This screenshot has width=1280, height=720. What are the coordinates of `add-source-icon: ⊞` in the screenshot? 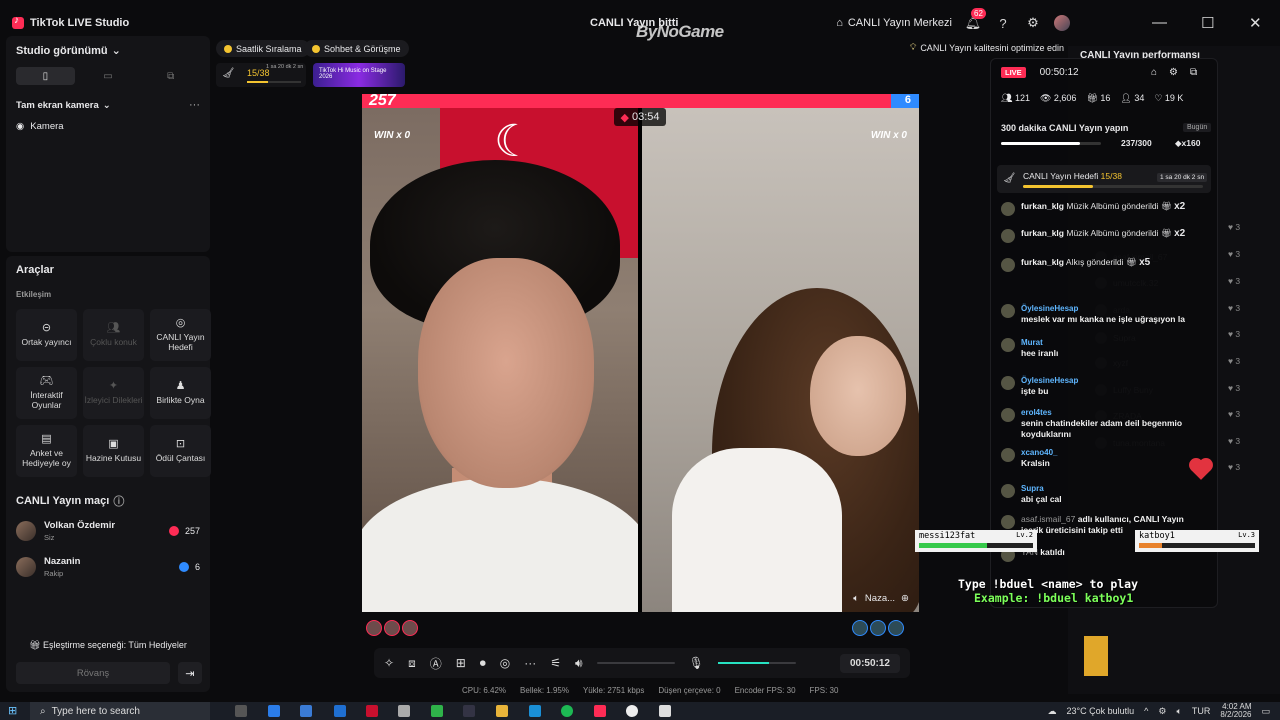 It's located at (461, 663).